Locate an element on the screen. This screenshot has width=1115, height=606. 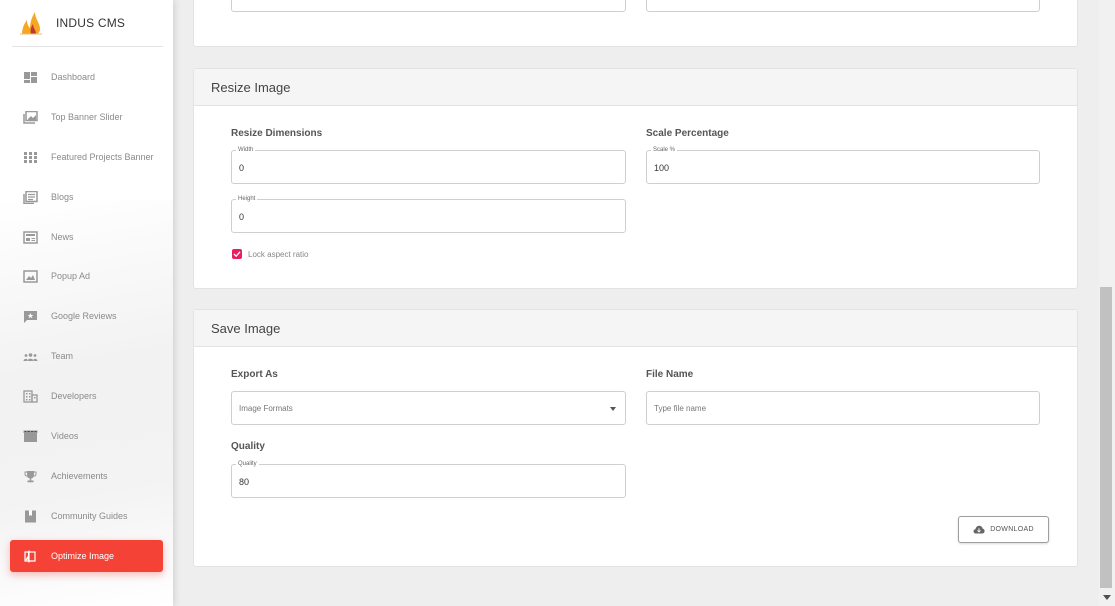
lock-aspect-ratio-checkbox is located at coordinates (237, 254).